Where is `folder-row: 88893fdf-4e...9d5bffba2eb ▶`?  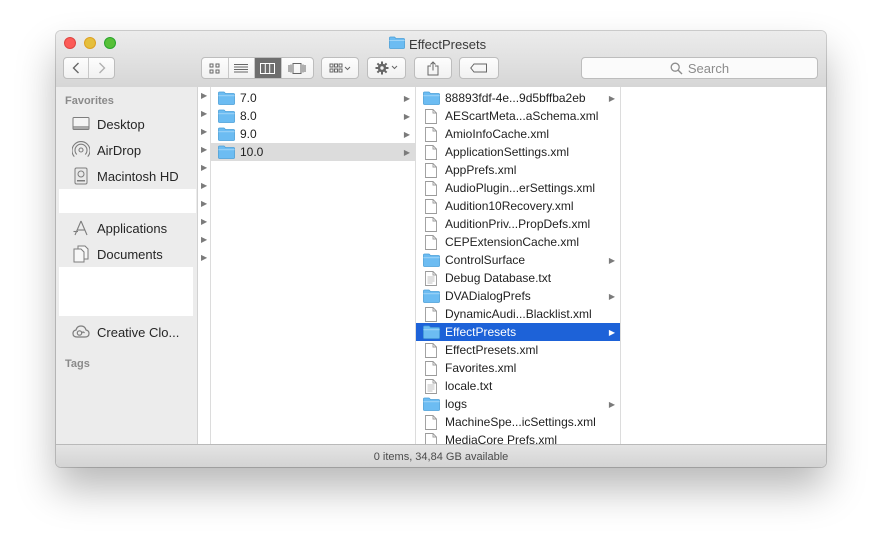 folder-row: 88893fdf-4e...9d5bffba2eb ▶ is located at coordinates (518, 98).